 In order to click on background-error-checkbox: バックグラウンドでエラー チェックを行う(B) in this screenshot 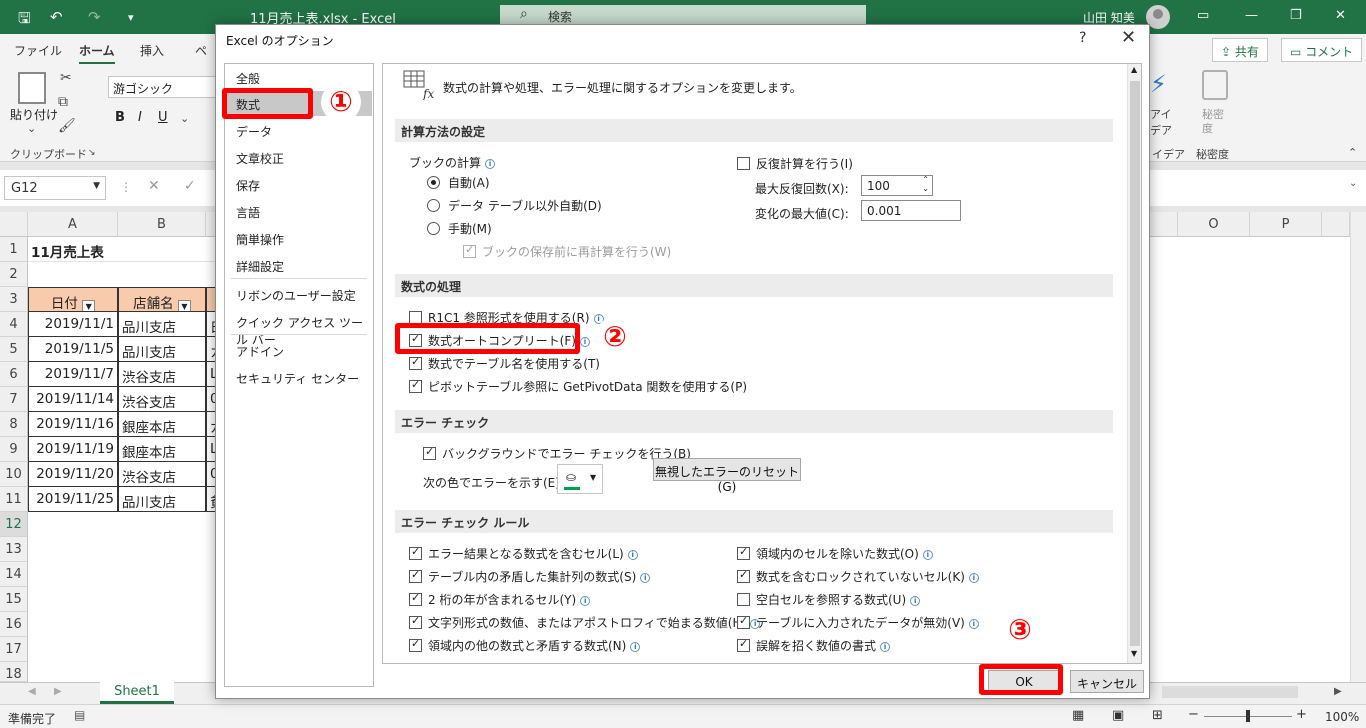, I will do `click(557, 453)`.